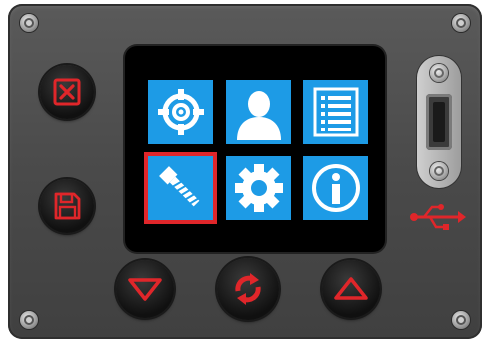 This screenshot has width=486, height=343. I want to click on usb-port, so click(439, 122).